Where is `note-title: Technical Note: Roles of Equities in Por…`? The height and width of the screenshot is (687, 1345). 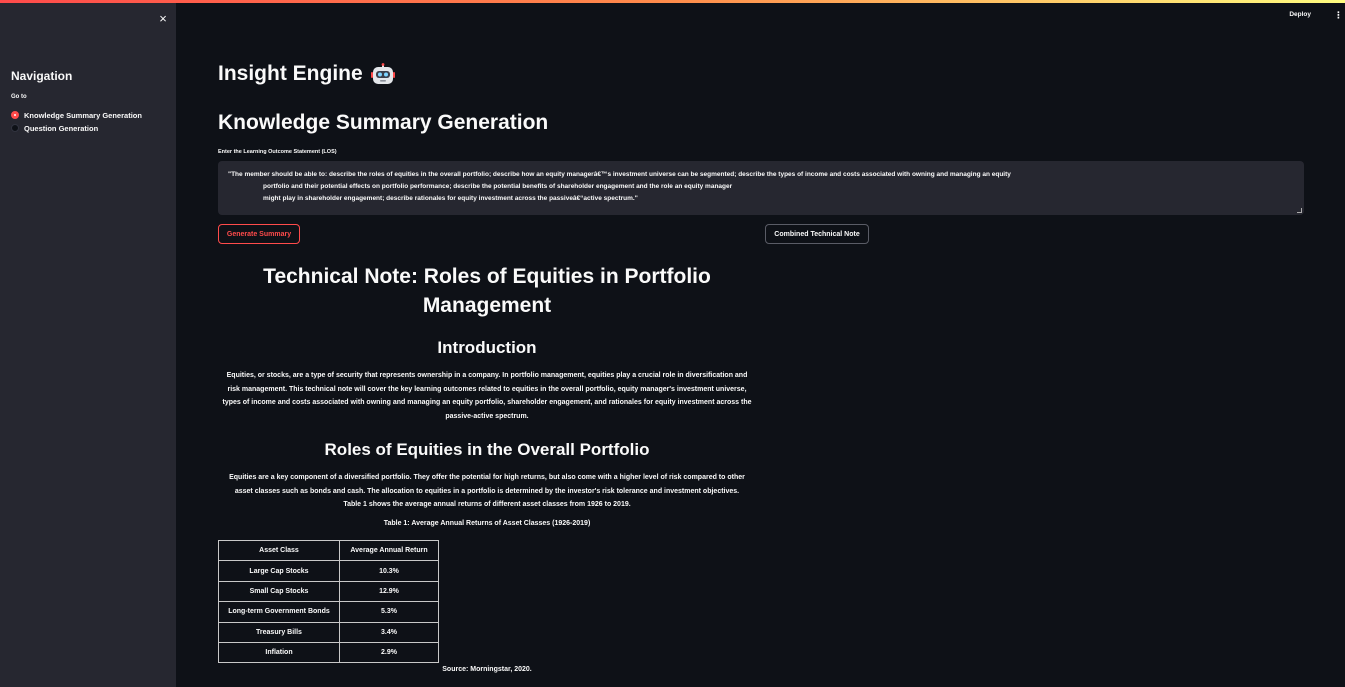
note-title: Technical Note: Roles of Equities in Por… is located at coordinates (487, 291).